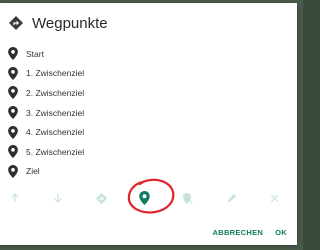  Describe the element at coordinates (148, 132) in the screenshot. I see `waypoint-item-4: 4. Zwischenziel` at that location.